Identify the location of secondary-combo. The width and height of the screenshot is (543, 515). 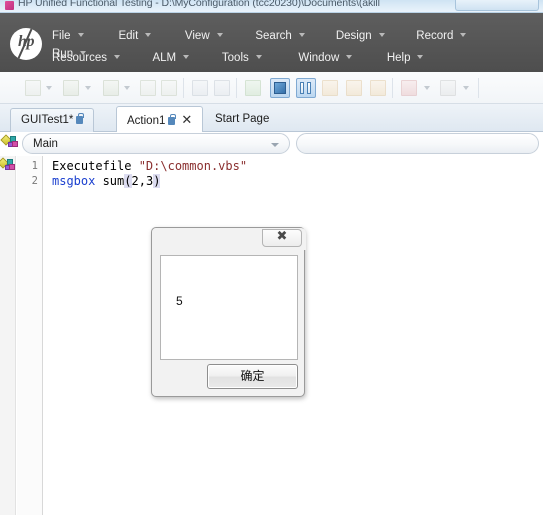
(417, 143).